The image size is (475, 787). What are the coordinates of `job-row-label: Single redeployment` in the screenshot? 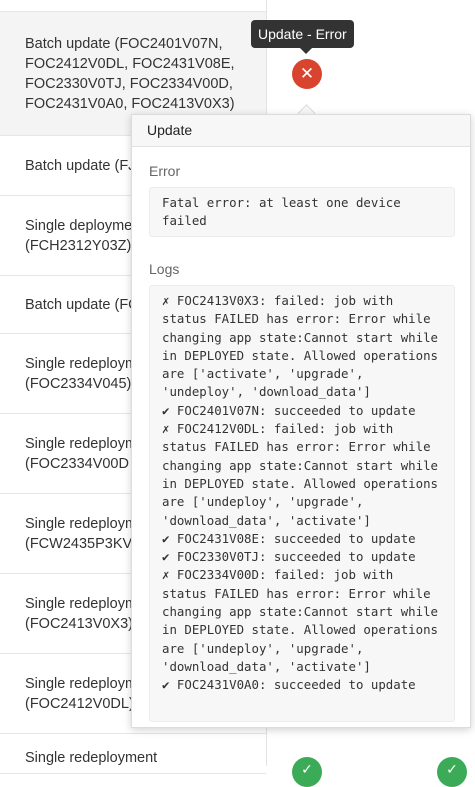 It's located at (91, 758).